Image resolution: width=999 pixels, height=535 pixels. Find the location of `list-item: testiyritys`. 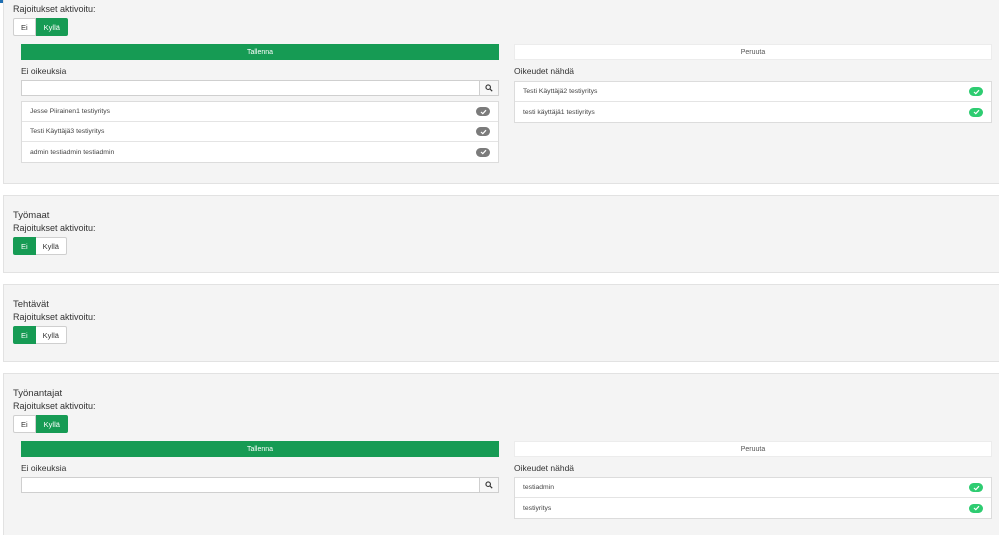

list-item: testiyritys is located at coordinates (753, 508).